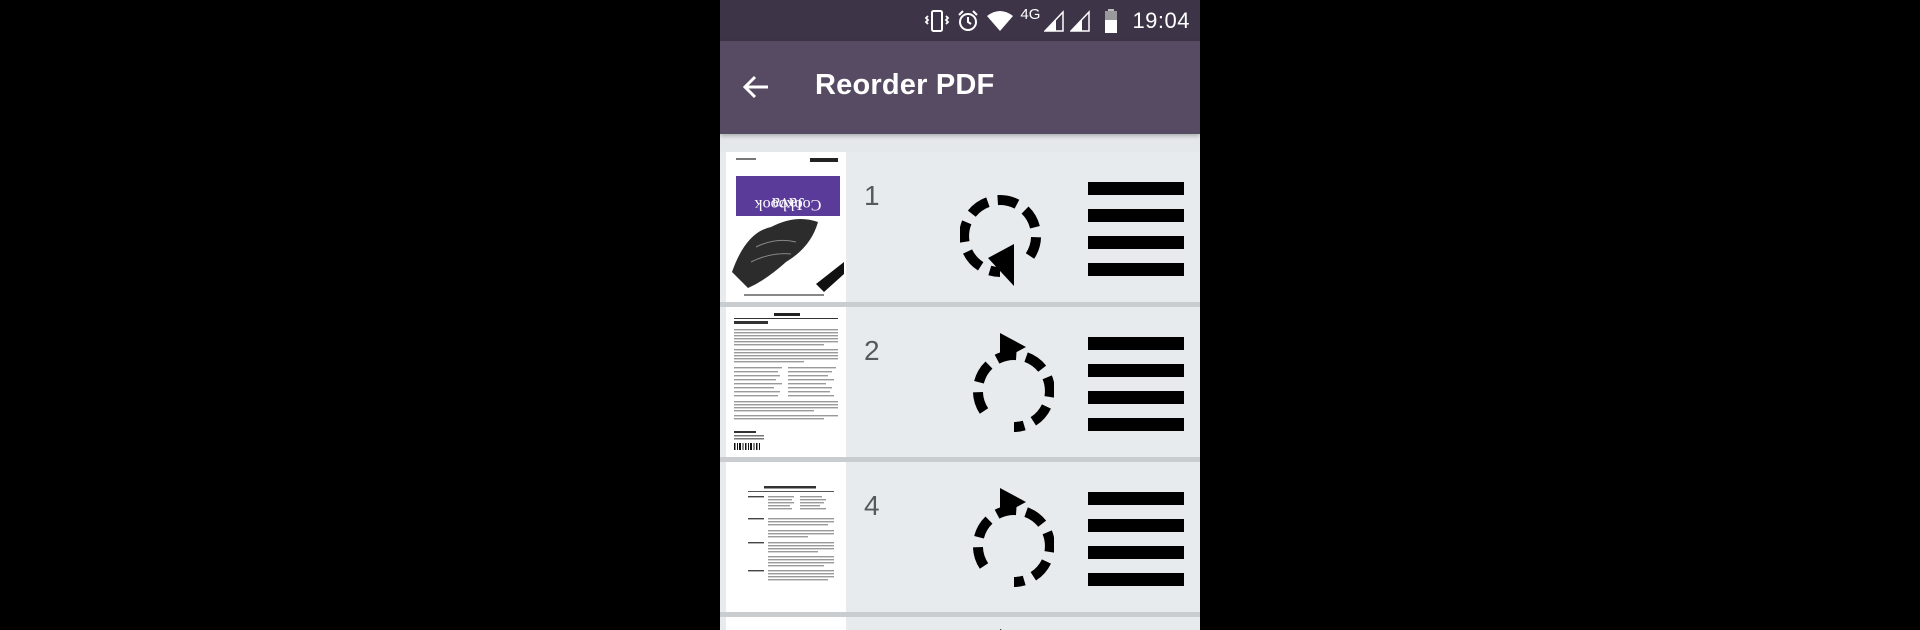 The width and height of the screenshot is (1920, 630). I want to click on page-row: 4, so click(960, 539).